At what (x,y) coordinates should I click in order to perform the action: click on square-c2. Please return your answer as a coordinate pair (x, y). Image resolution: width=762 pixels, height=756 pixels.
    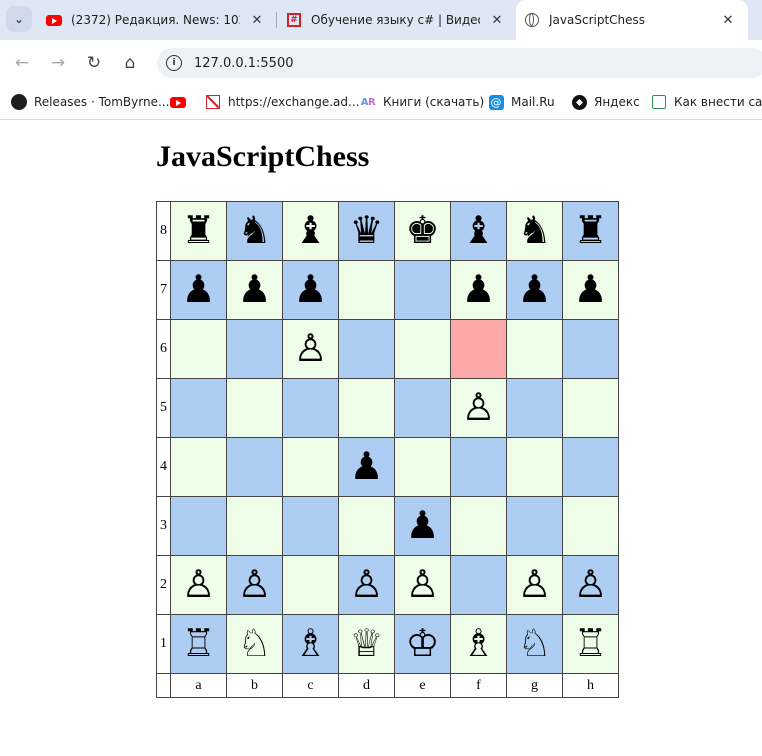
    Looking at the image, I should click on (310, 585).